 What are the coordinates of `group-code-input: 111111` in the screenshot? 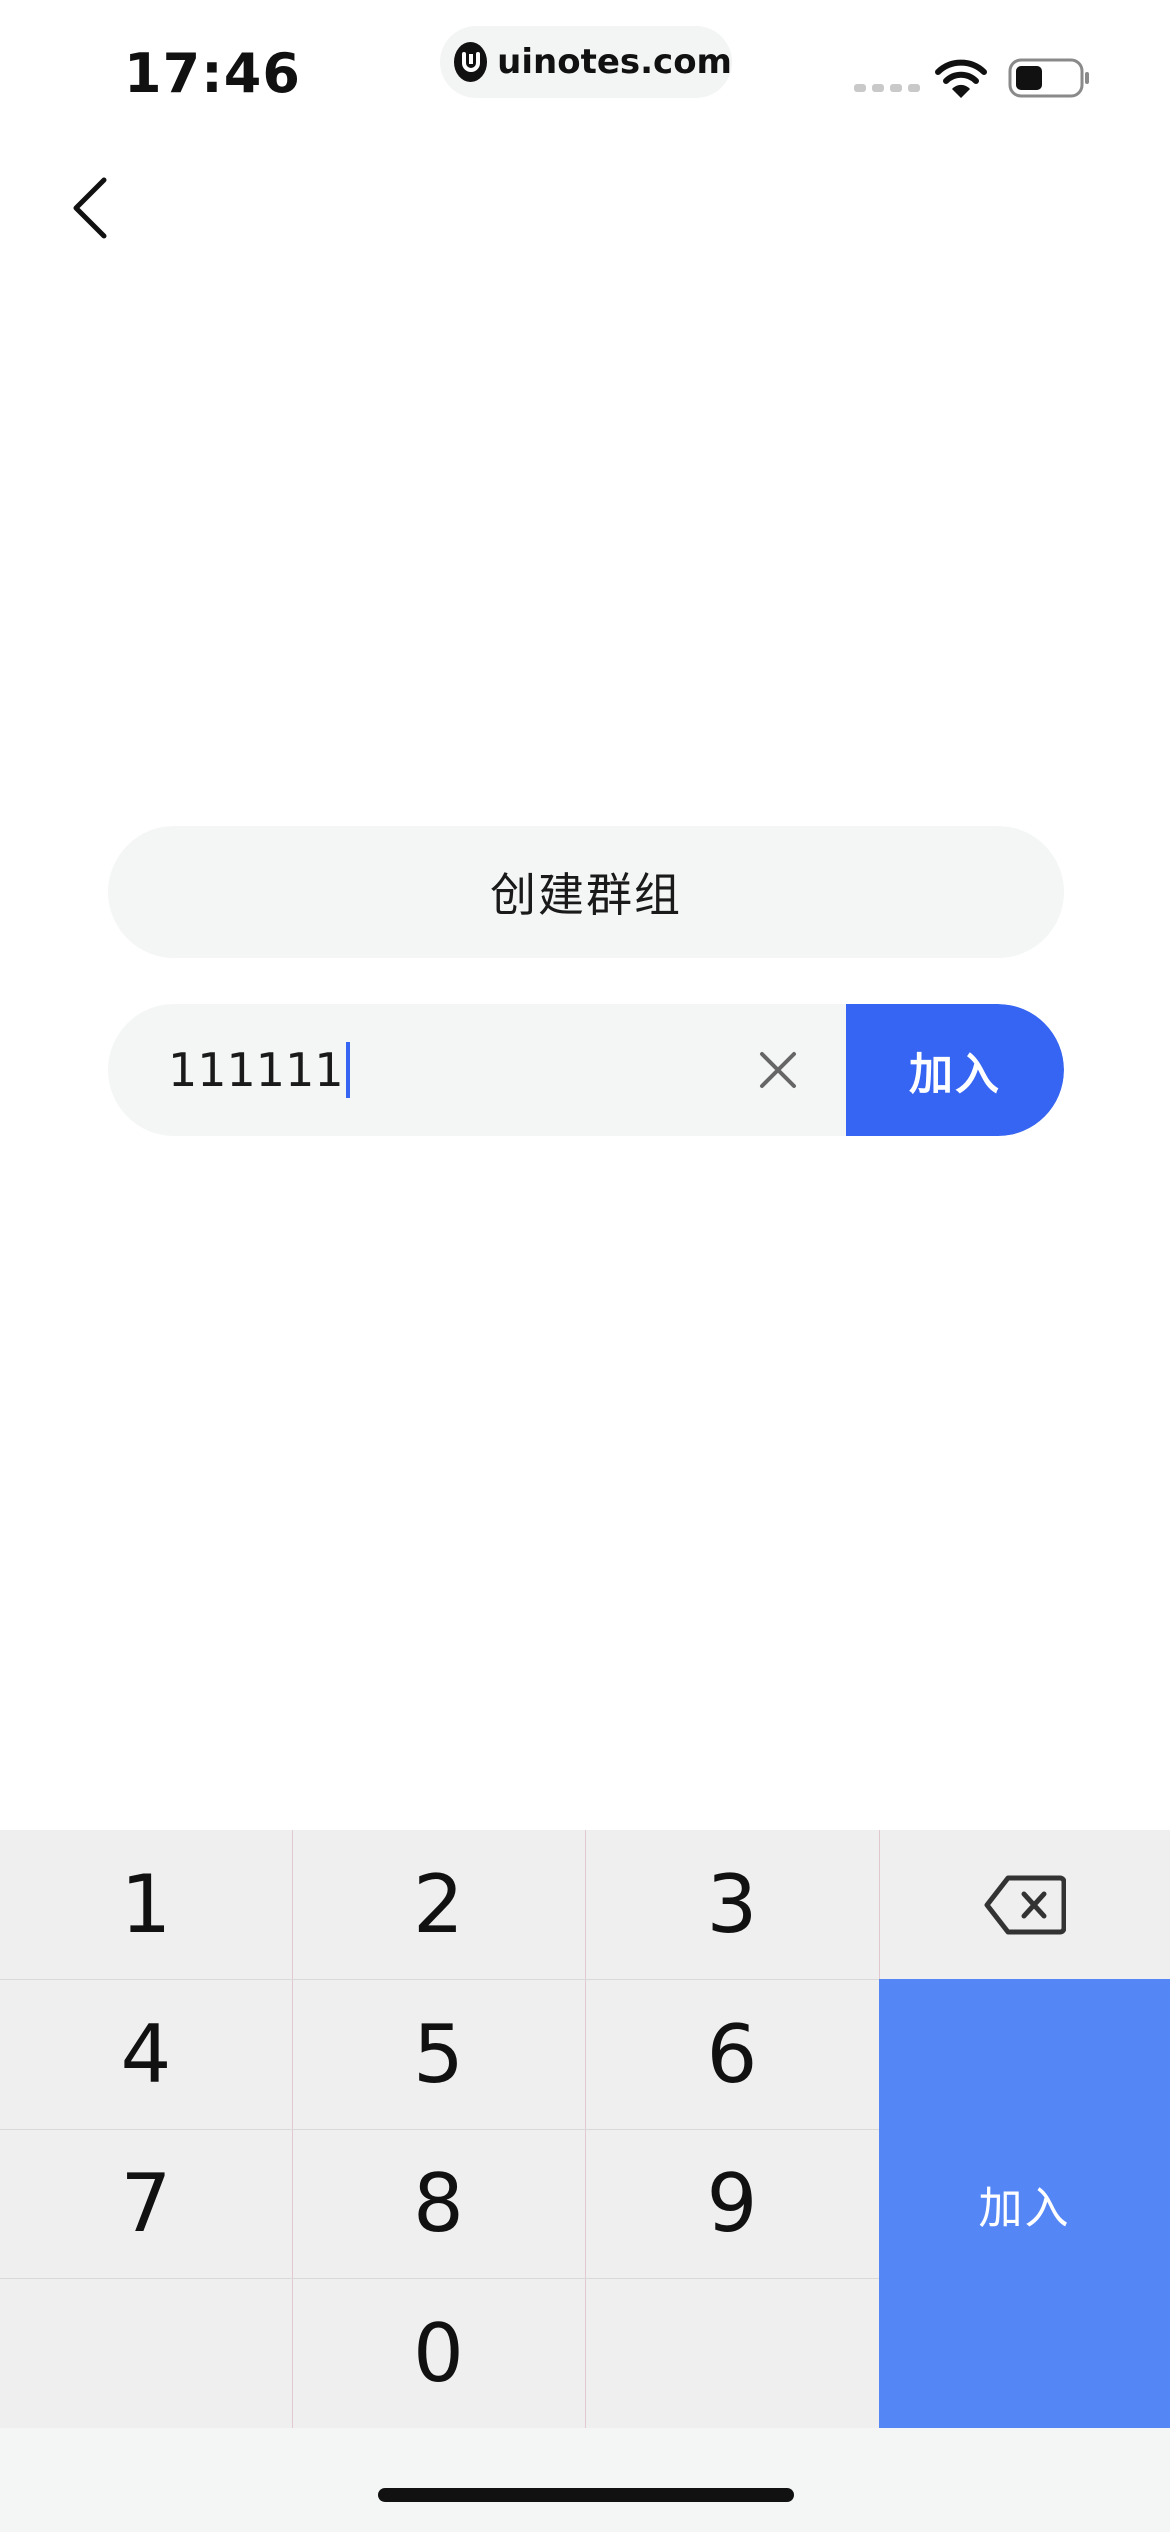 It's located at (448, 1070).